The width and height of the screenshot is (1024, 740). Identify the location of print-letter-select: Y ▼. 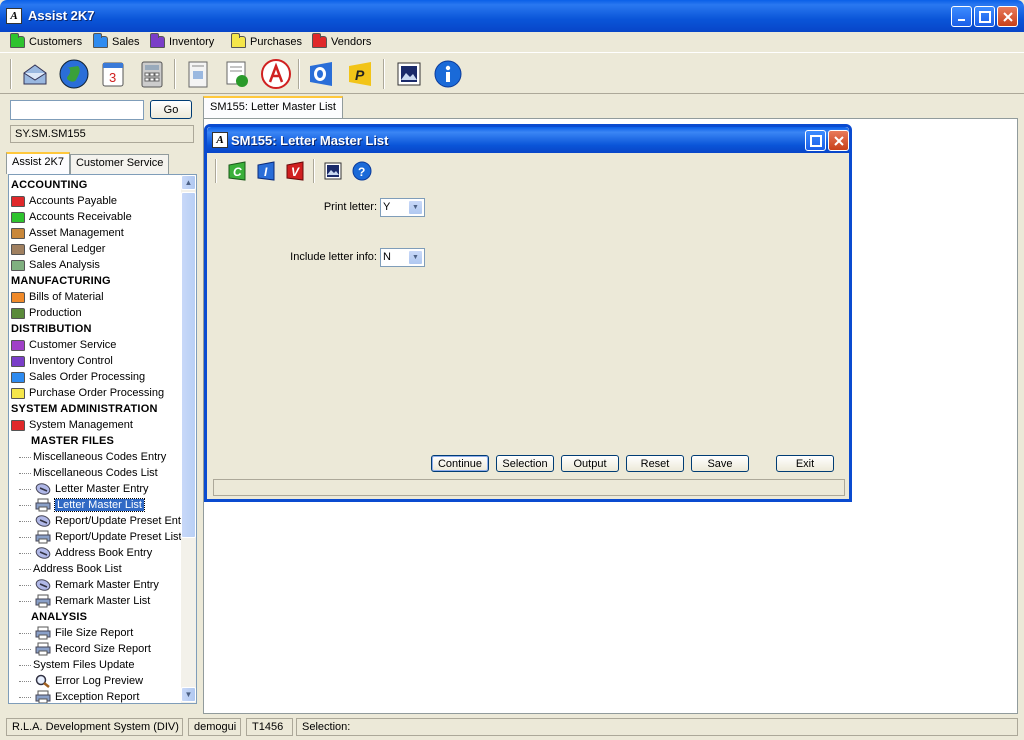
(402, 207).